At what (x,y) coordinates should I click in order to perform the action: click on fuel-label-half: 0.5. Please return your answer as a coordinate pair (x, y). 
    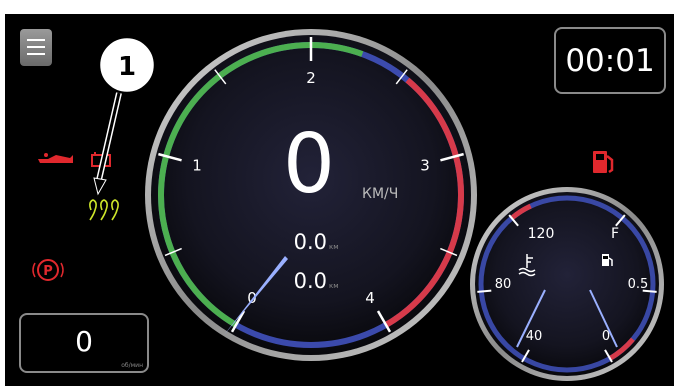
    Looking at the image, I should click on (638, 284).